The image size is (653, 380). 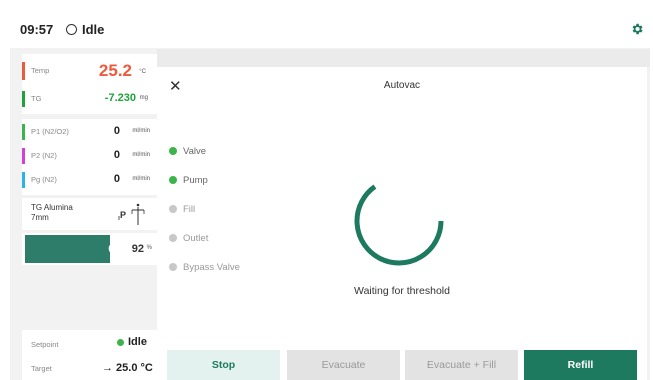 I want to click on timer-icon, so click(x=114, y=248).